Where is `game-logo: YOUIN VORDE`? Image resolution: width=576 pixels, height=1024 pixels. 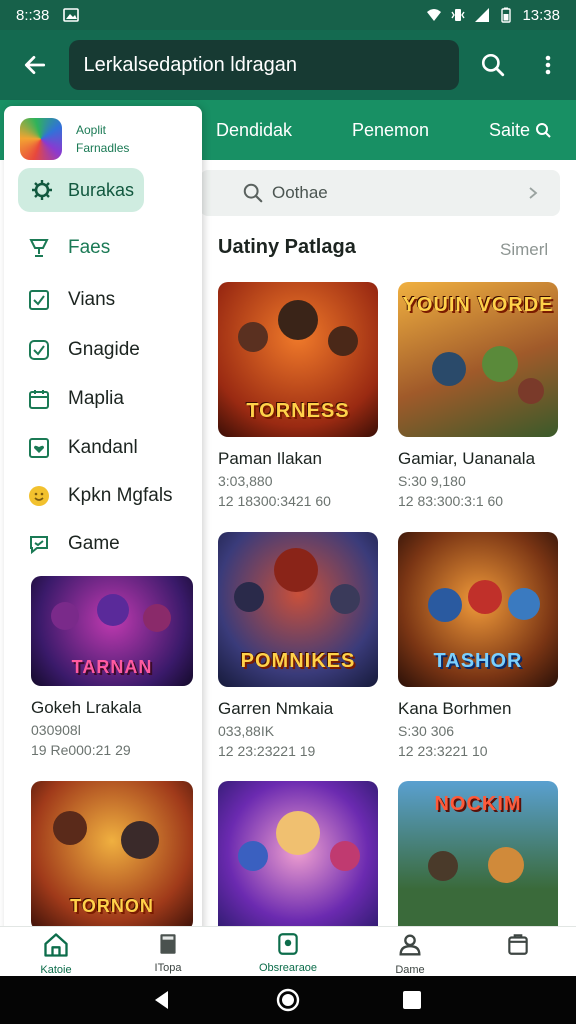
game-logo: YOUIN VORDE is located at coordinates (478, 305).